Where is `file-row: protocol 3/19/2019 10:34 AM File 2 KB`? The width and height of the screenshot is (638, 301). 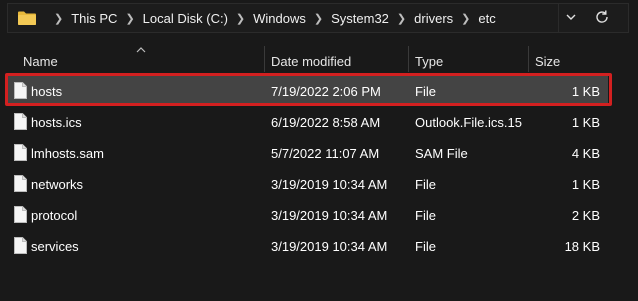
file-row: protocol 3/19/2019 10:34 AM File 2 KB is located at coordinates (308, 215).